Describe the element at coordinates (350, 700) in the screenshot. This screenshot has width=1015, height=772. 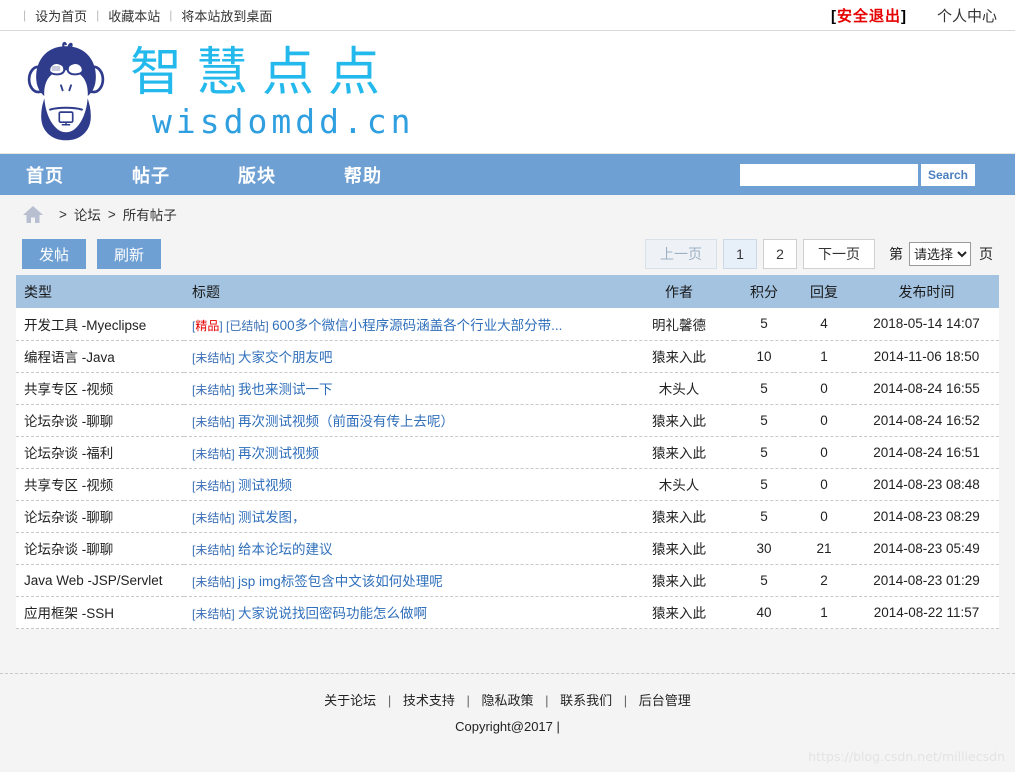
I see `footer-link-about: 关于论坛` at that location.